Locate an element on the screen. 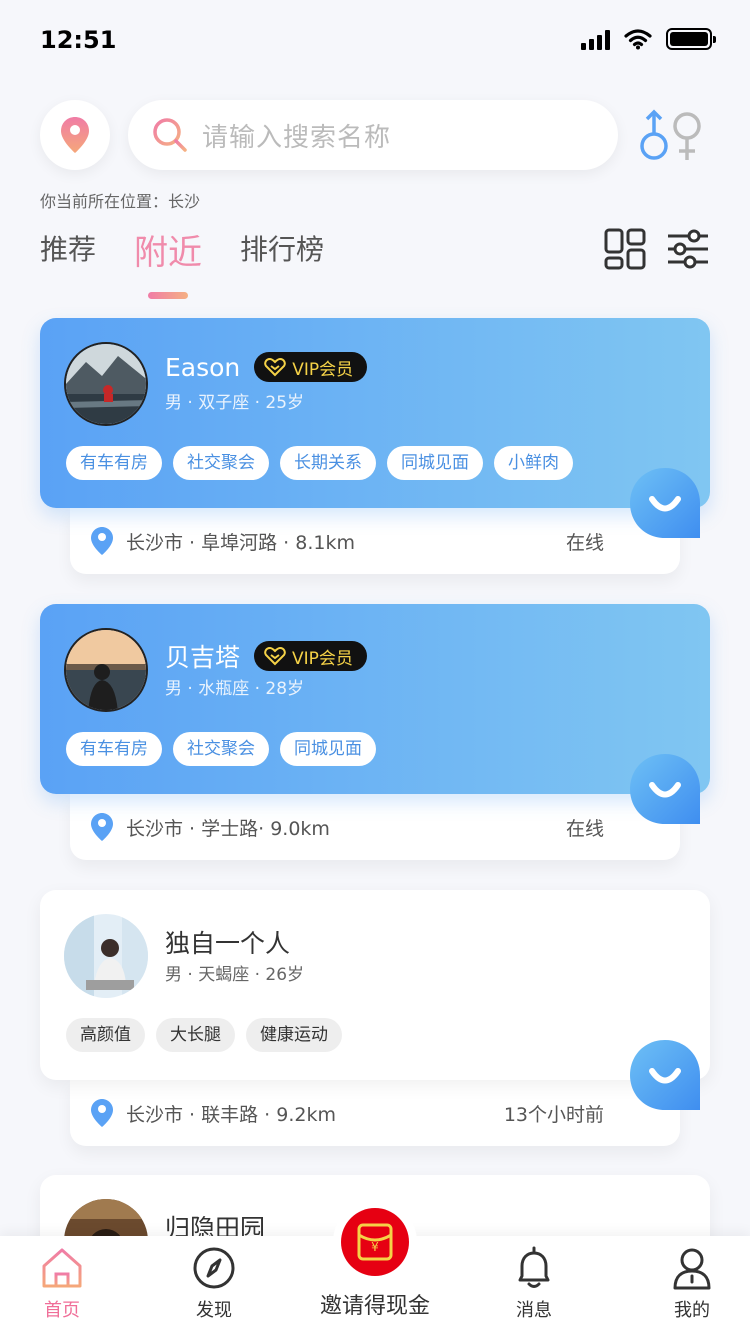 The image size is (750, 1334). user-card-header: 贝吉塔 VIP会员 男 · 水瓶座 · 28岁 有车有房 社交聚会 同城见面 is located at coordinates (375, 699).